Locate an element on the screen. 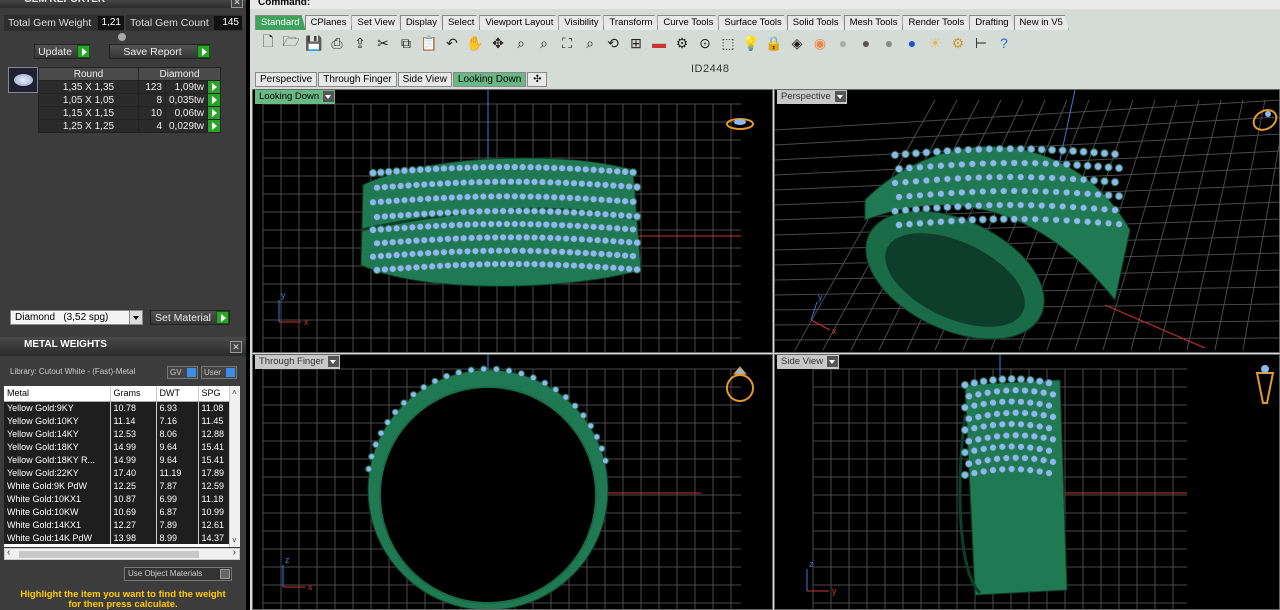  toolbar-tab: New in V5 is located at coordinates (1041, 22).